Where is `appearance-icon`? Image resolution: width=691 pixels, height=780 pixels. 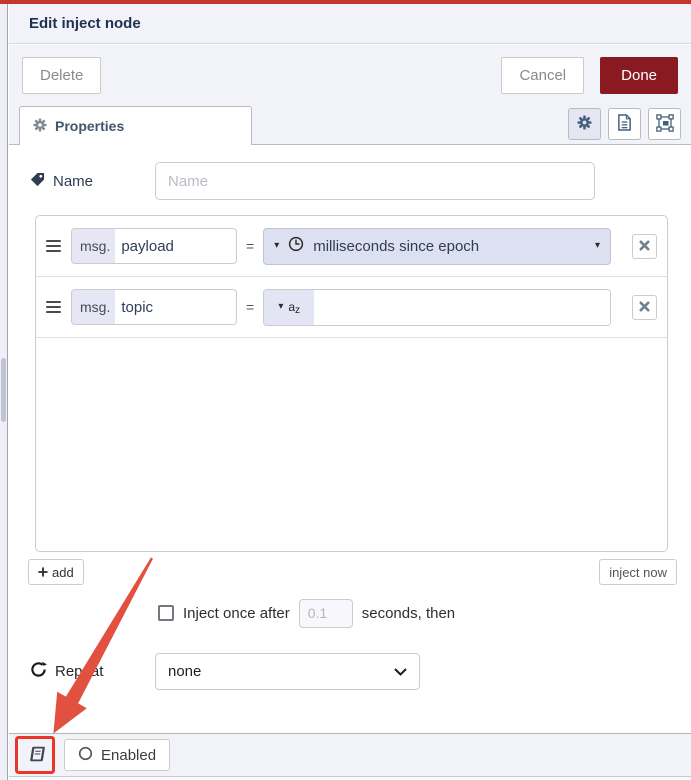 appearance-icon is located at coordinates (664, 124).